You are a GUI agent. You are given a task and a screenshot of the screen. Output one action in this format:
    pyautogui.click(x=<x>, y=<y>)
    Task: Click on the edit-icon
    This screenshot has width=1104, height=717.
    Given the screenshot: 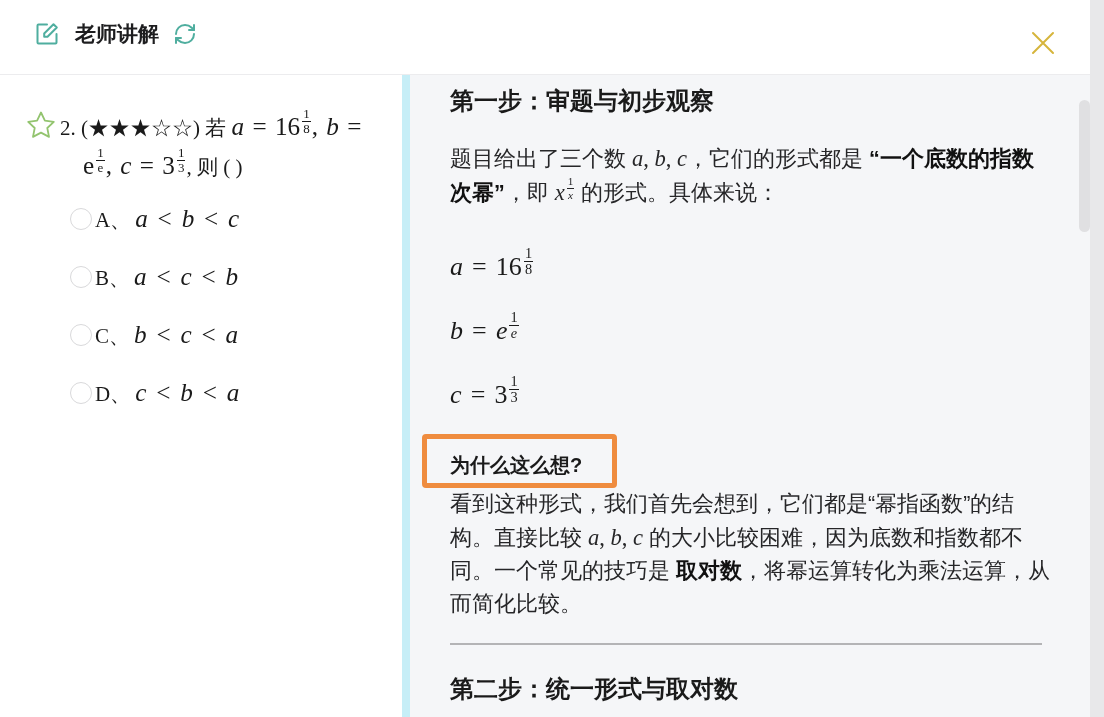 What is the action you would take?
    pyautogui.click(x=47, y=34)
    